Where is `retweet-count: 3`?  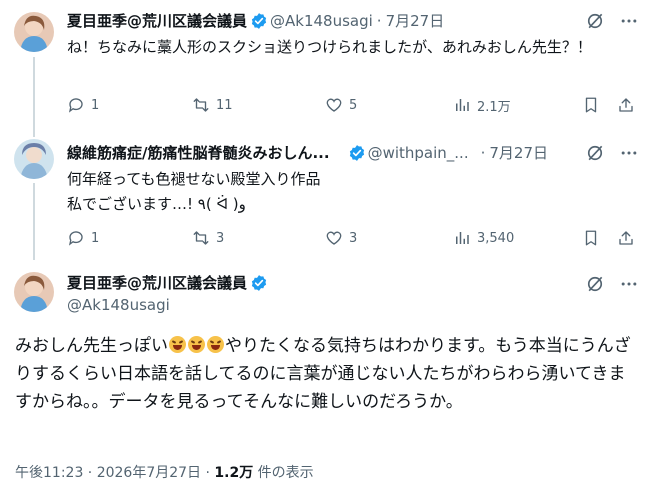
retweet-count: 3 is located at coordinates (220, 238).